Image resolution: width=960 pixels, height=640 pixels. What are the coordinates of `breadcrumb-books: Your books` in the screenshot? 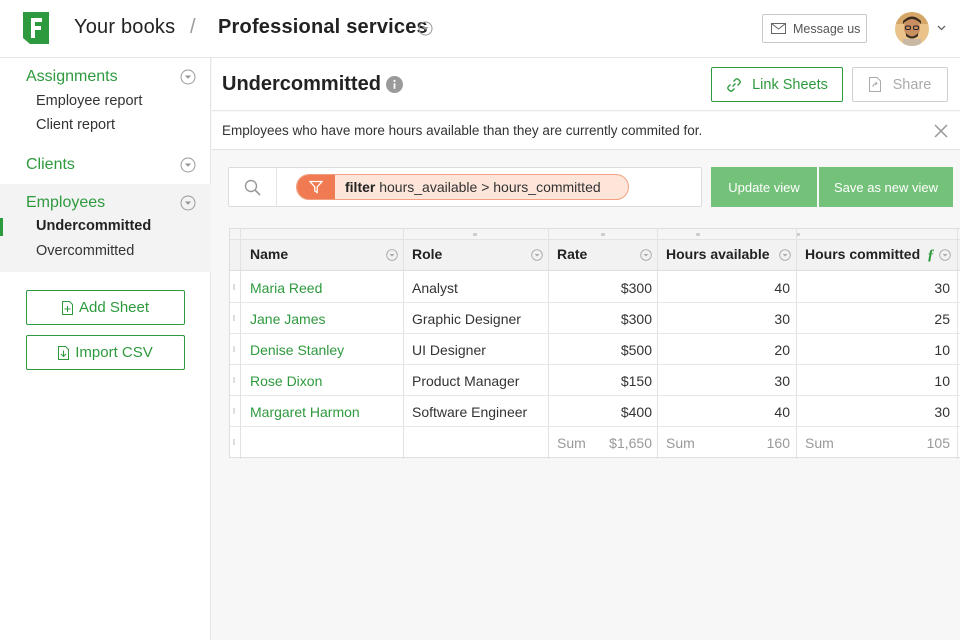 It's located at (124, 27).